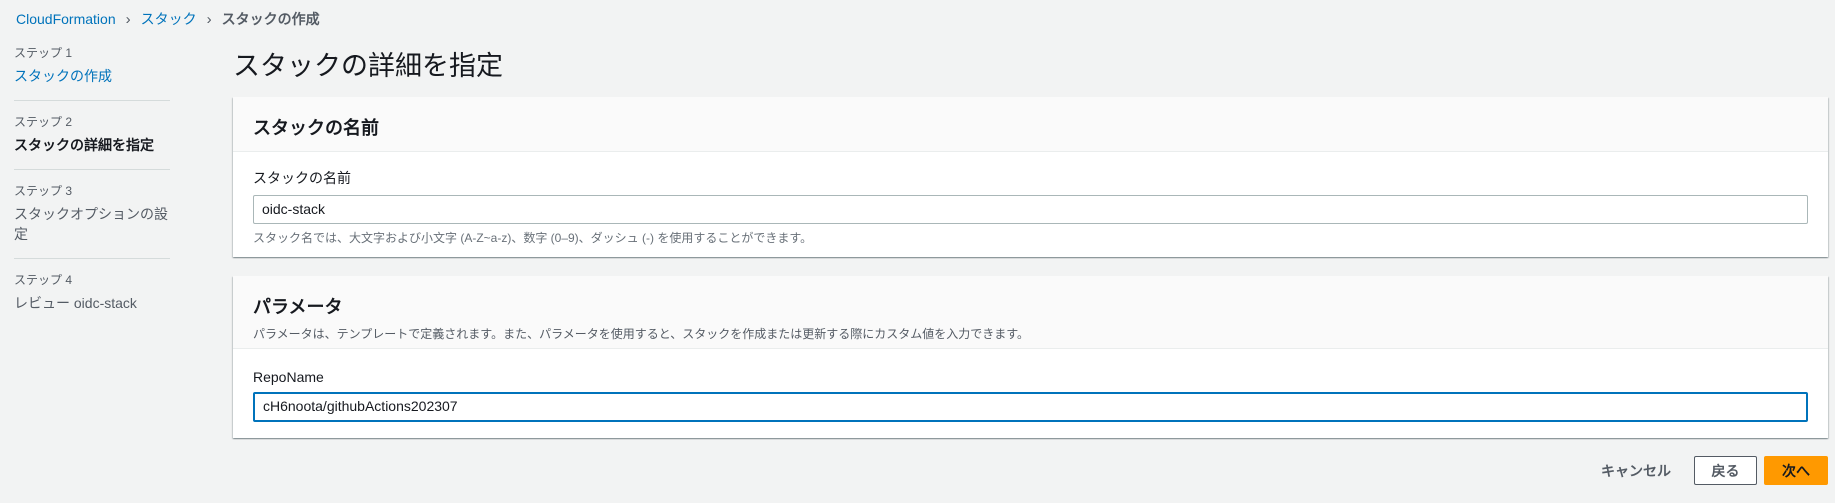 The image size is (1835, 503). Describe the element at coordinates (84, 145) in the screenshot. I see `step-current: スタックの詳細を指定` at that location.